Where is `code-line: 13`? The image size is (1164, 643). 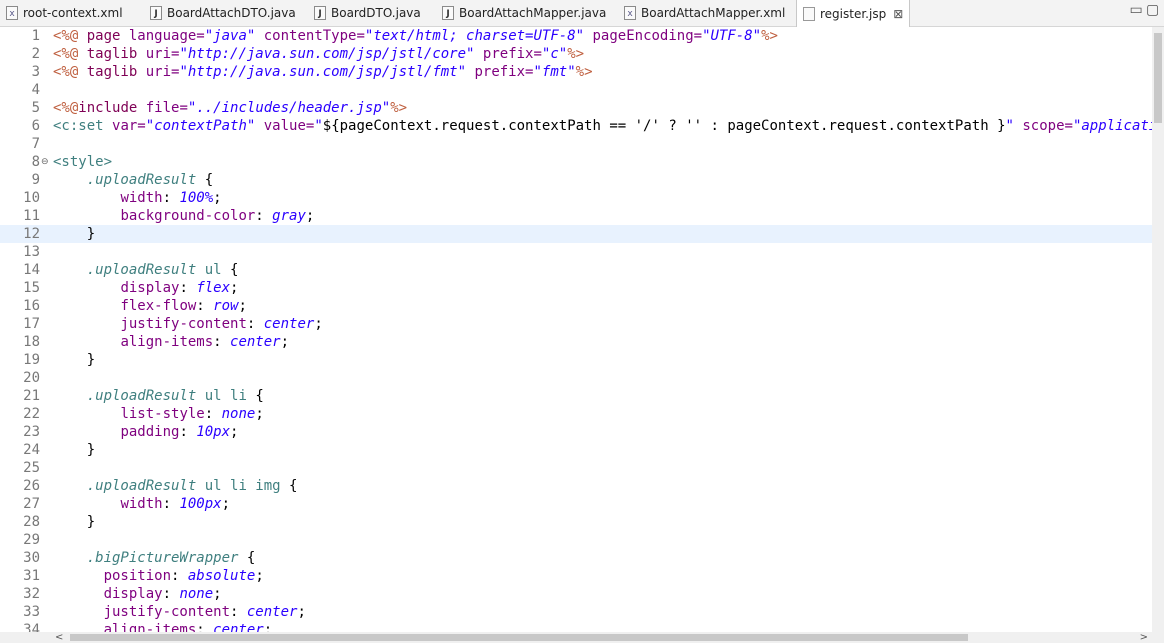
code-line: 13 is located at coordinates (576, 252).